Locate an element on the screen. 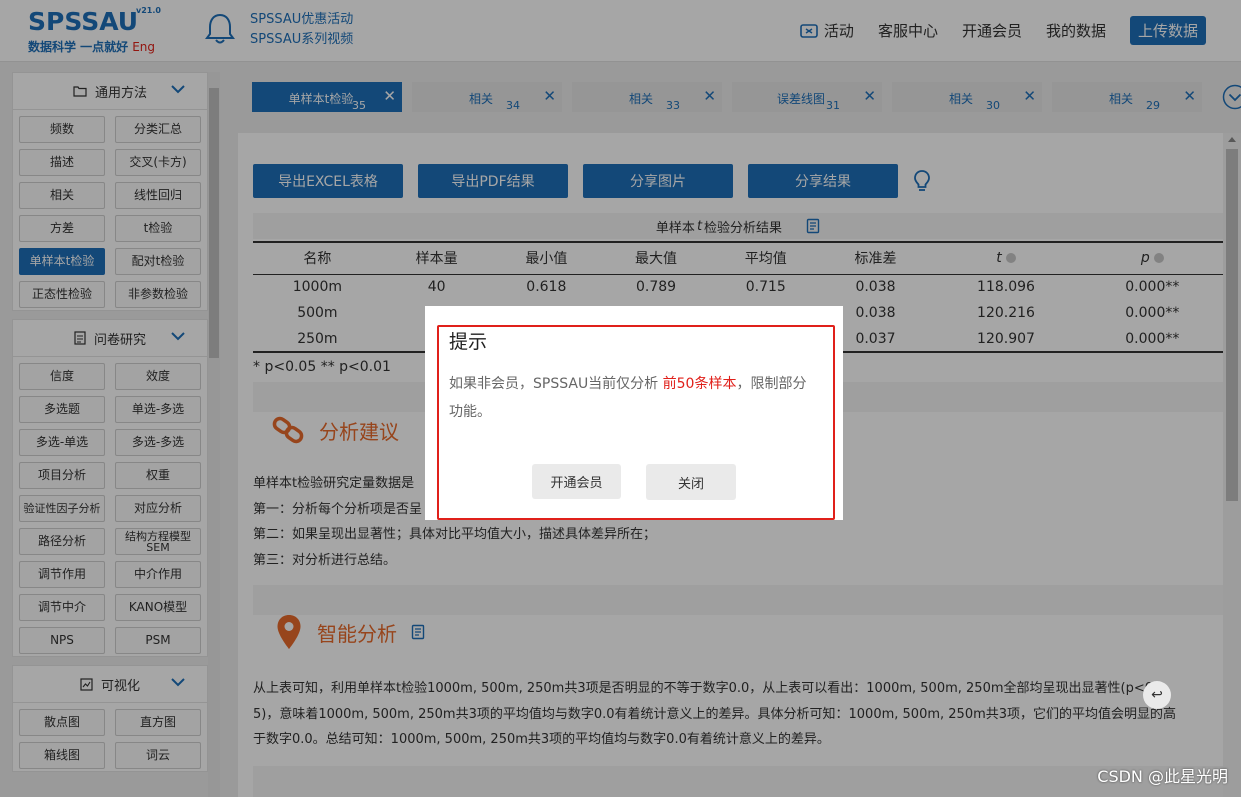 This screenshot has height=797, width=1241. close-button: 关闭 is located at coordinates (691, 482).